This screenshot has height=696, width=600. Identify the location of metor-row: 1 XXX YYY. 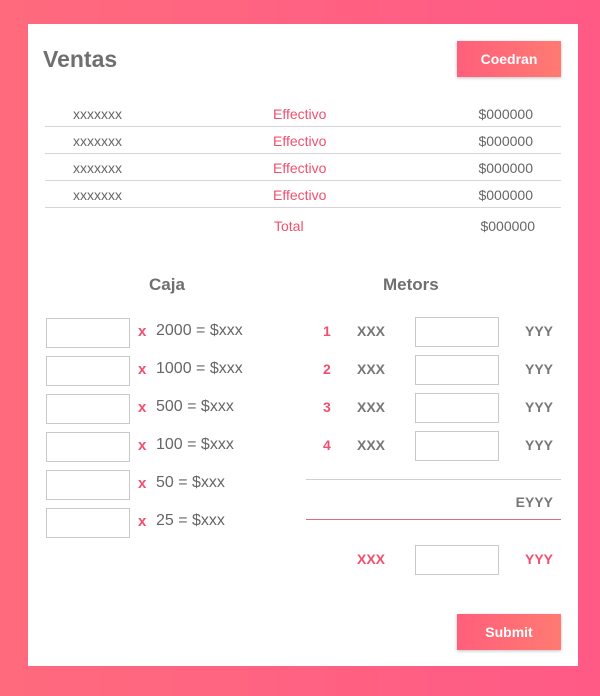
(433, 332).